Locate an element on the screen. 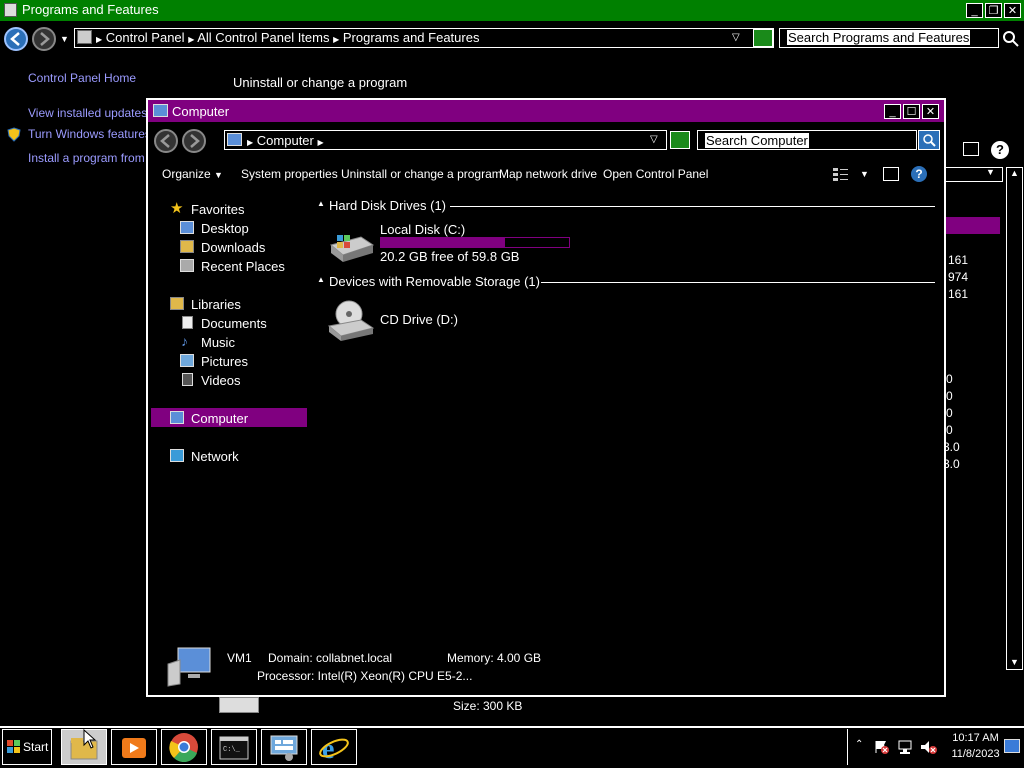  refresh-icon is located at coordinates (763, 38).